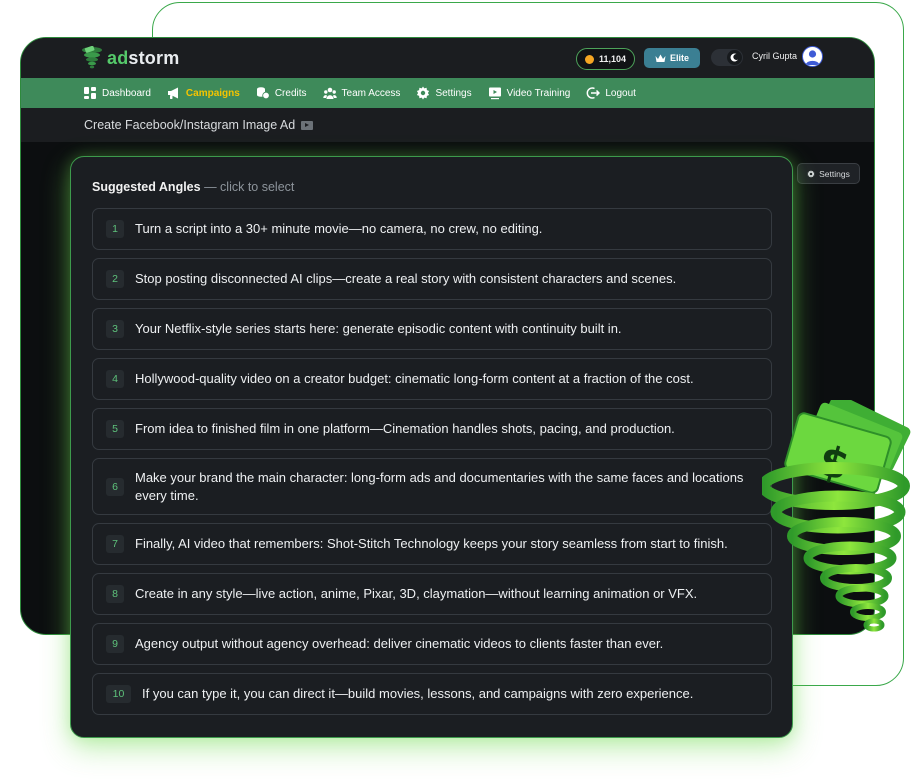 Image resolution: width=923 pixels, height=782 pixels. What do you see at coordinates (115, 544) in the screenshot?
I see `angle-number: 7` at bounding box center [115, 544].